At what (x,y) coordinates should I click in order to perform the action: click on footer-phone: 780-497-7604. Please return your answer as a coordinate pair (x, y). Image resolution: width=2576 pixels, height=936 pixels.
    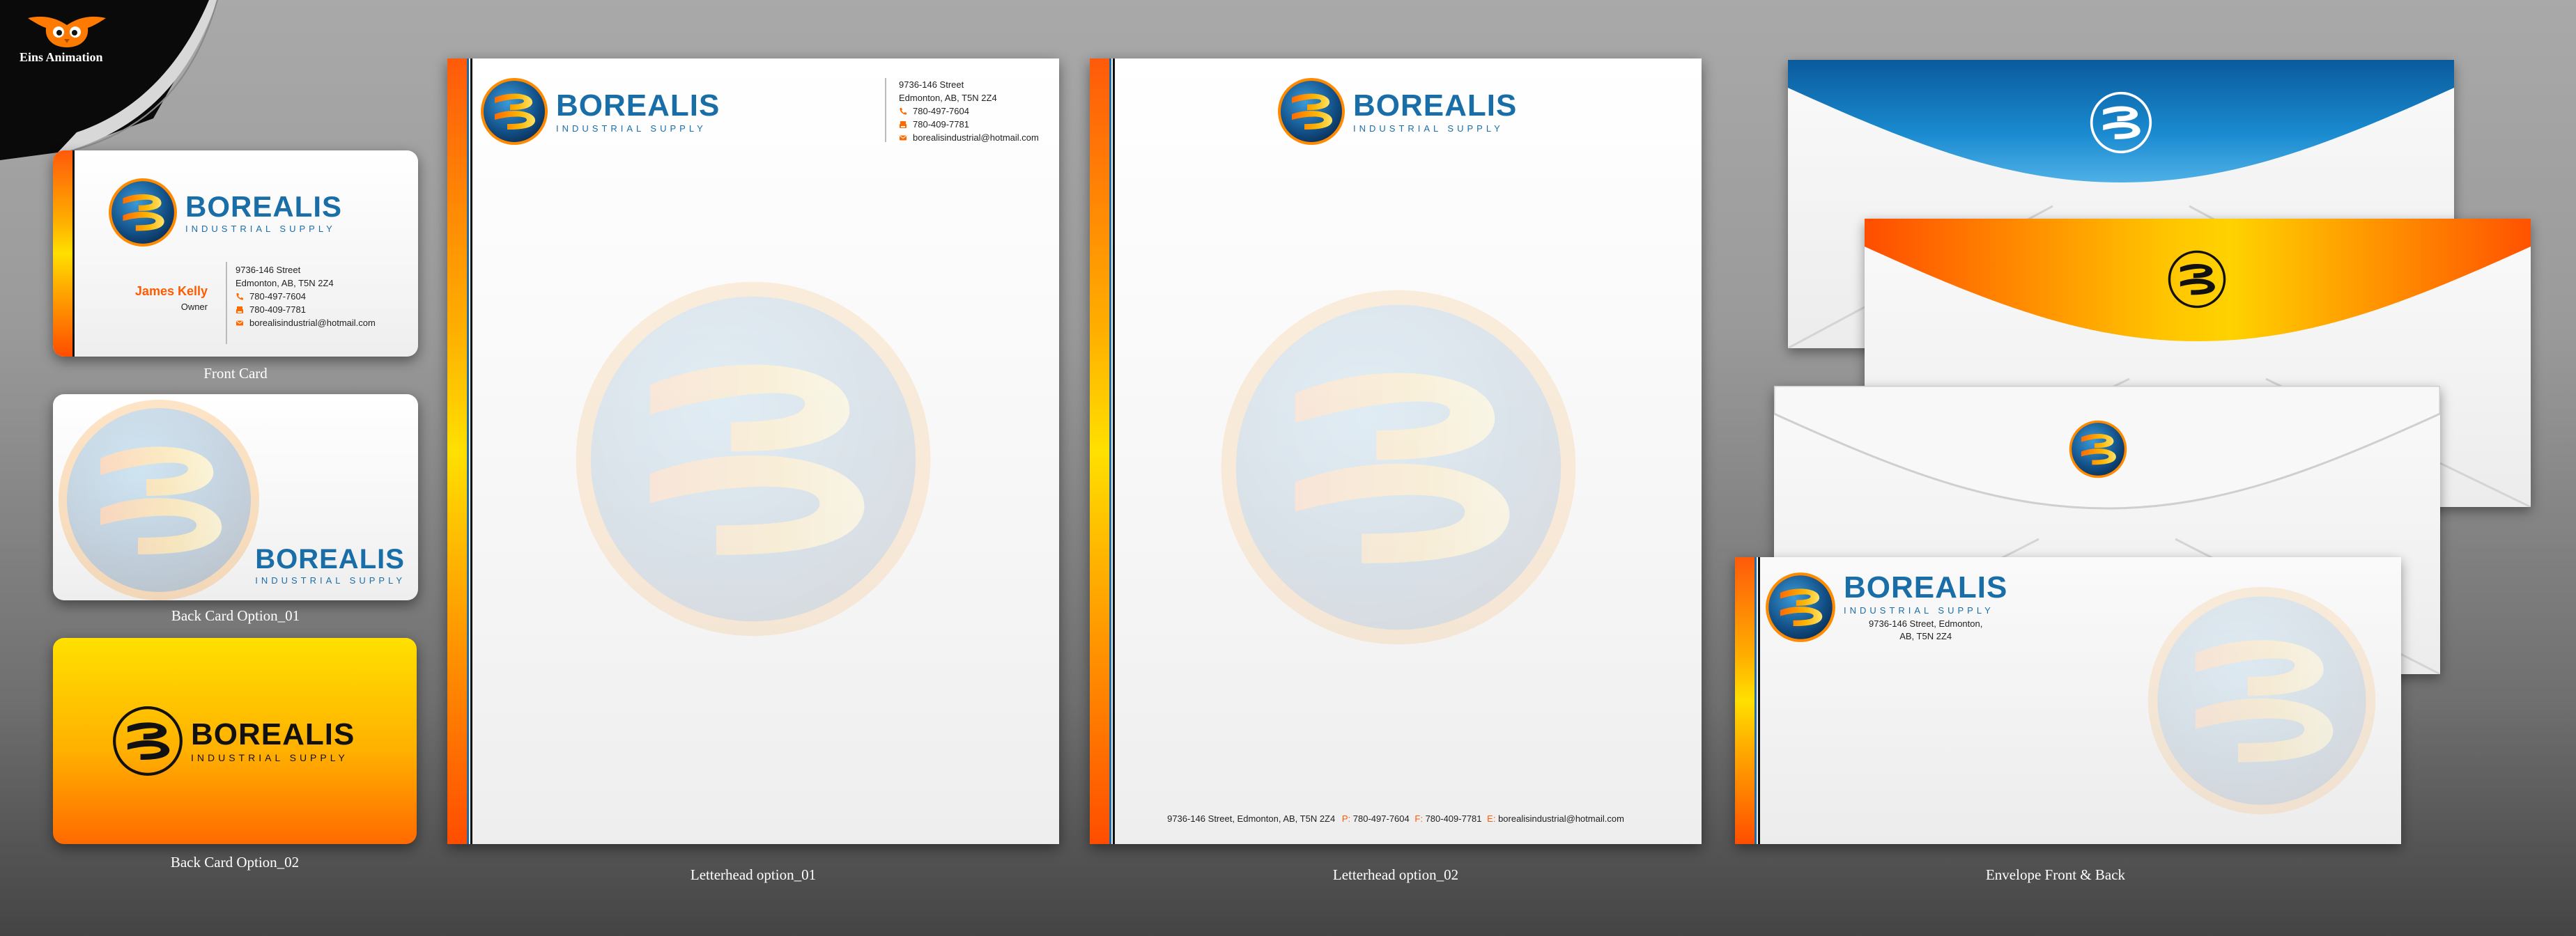
    Looking at the image, I should click on (1381, 818).